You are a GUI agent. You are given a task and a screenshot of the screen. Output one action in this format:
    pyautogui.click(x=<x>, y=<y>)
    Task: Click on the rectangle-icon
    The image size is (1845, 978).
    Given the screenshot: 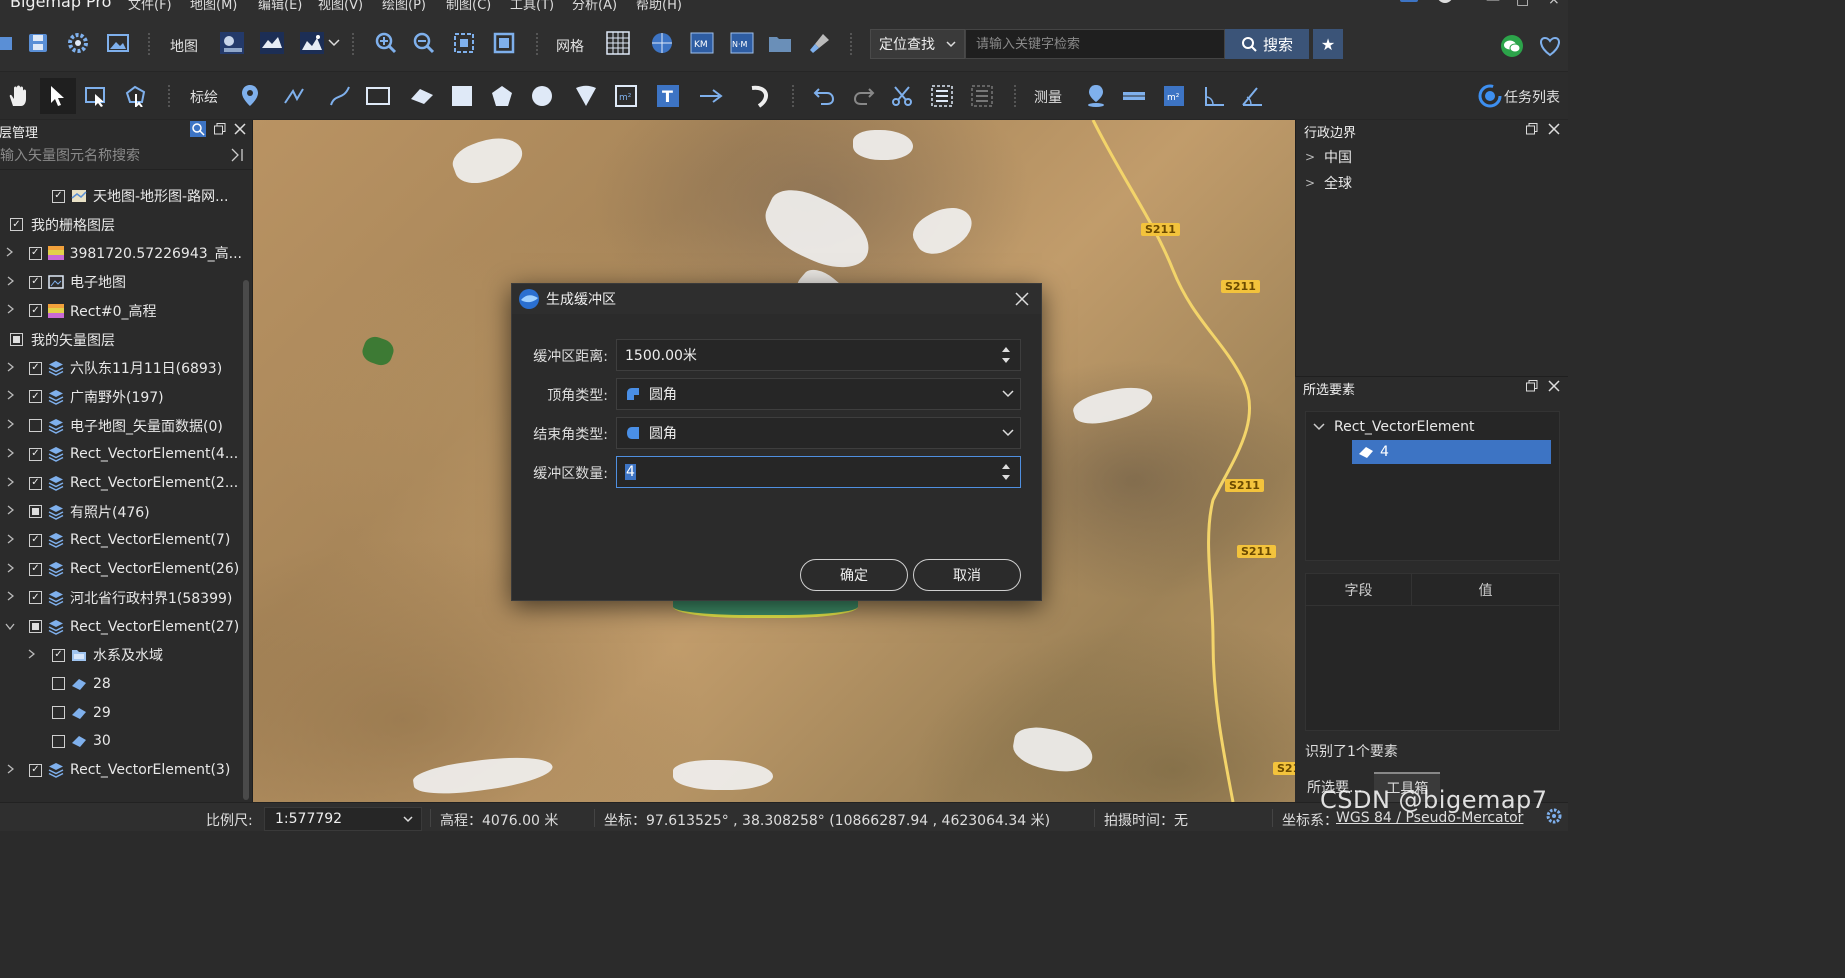 What is the action you would take?
    pyautogui.click(x=378, y=96)
    